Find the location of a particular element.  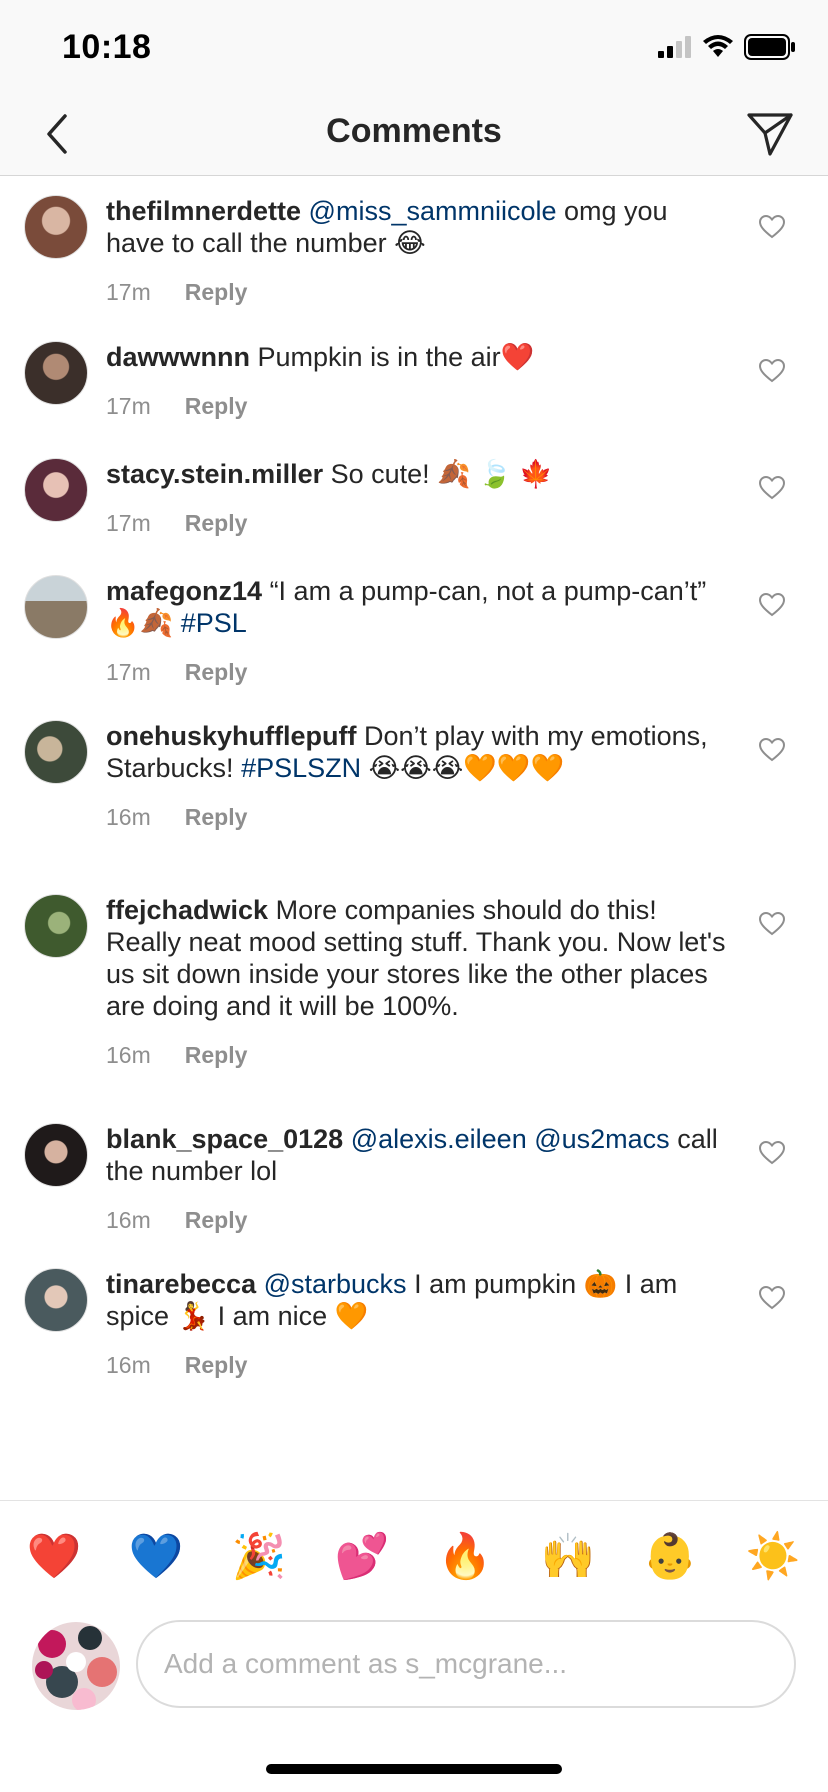

status-bar: 10:18 is located at coordinates (414, 48).